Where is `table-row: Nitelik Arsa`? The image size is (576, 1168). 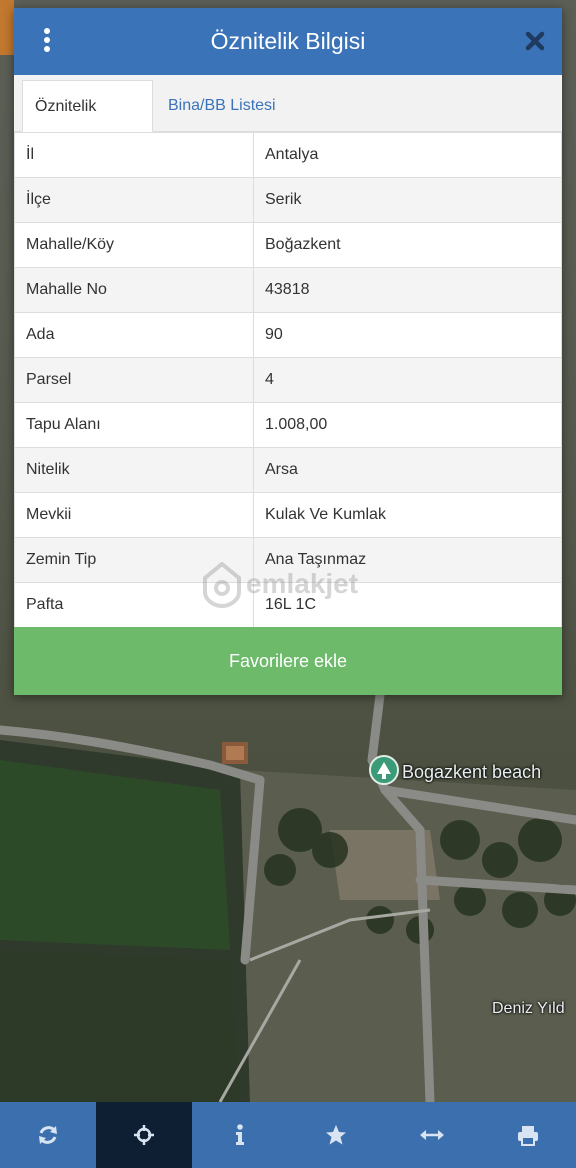
table-row: Nitelik Arsa is located at coordinates (288, 470).